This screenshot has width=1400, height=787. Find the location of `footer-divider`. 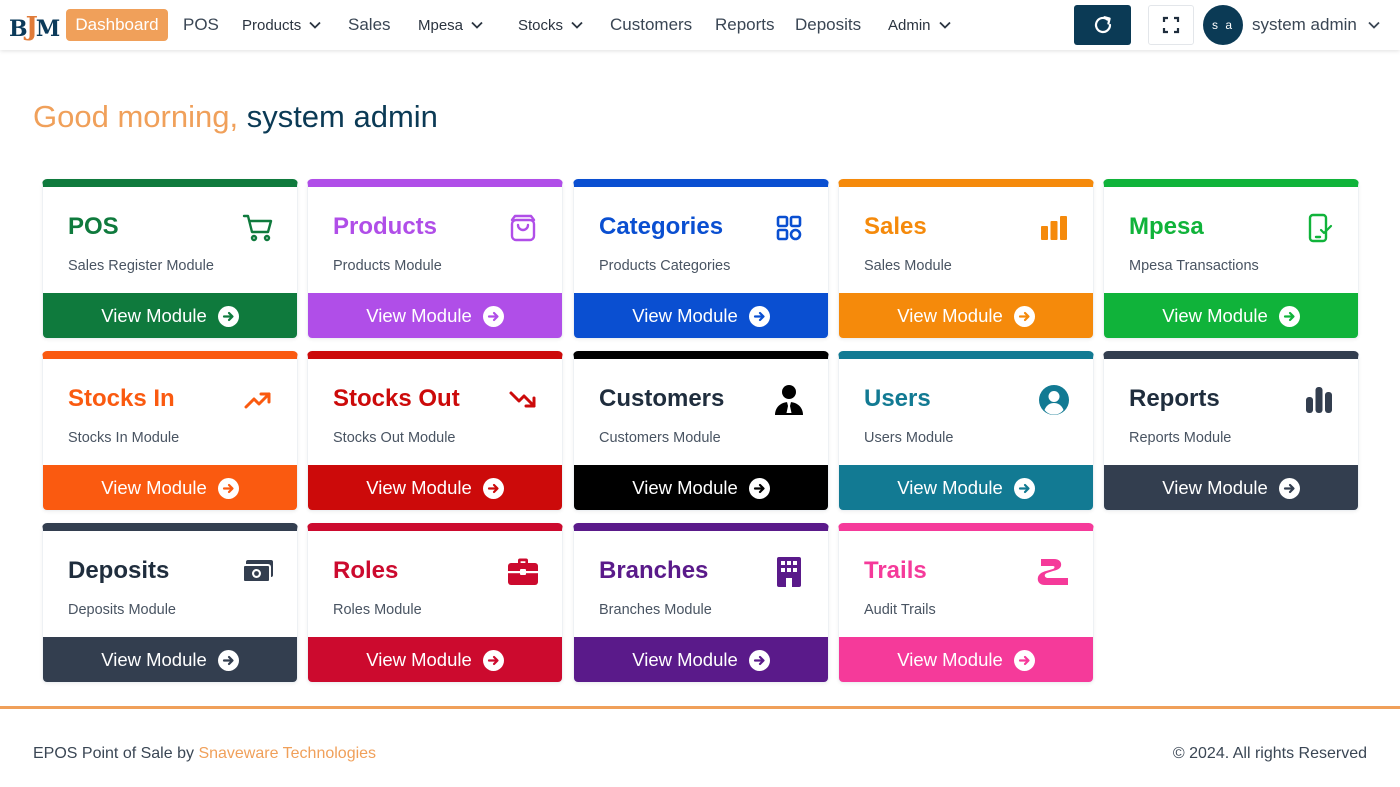

footer-divider is located at coordinates (700, 707).